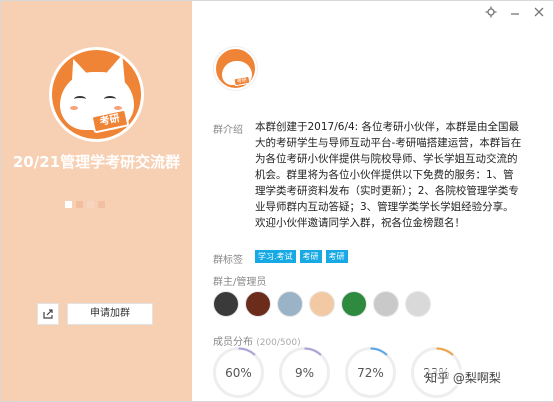 The width and height of the screenshot is (554, 402). I want to click on group-avatar: 考研, so click(96, 94).